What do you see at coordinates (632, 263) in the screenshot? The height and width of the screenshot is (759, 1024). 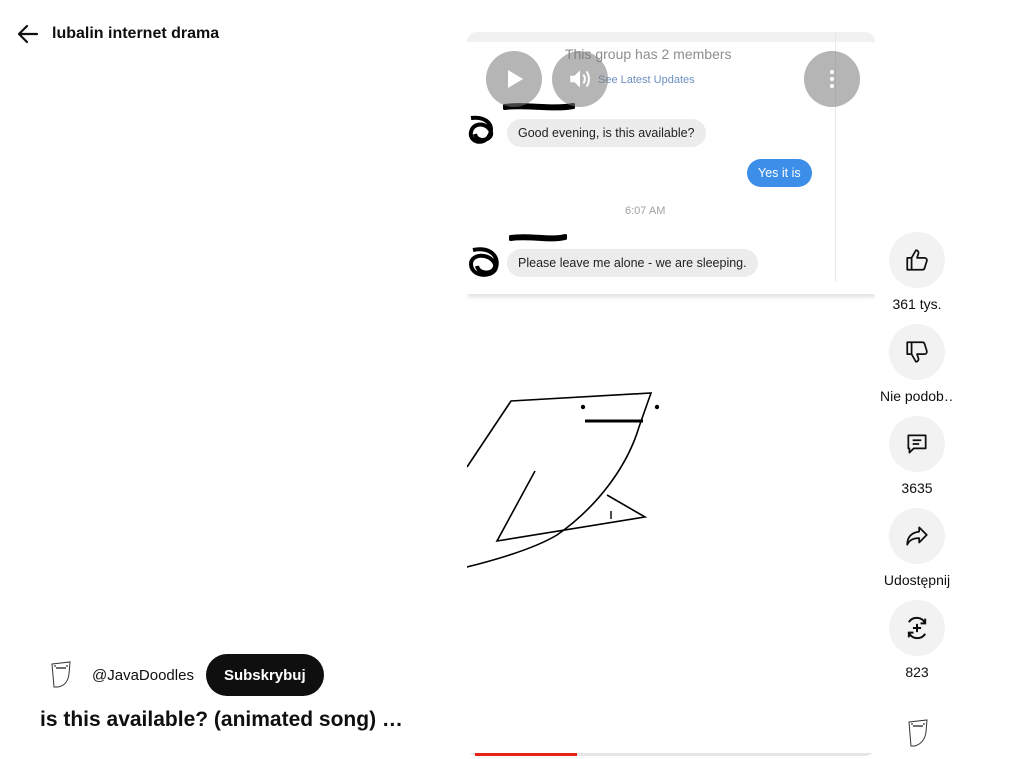 I see `chat-message-3: Please leave me alone - we are sleeping.` at bounding box center [632, 263].